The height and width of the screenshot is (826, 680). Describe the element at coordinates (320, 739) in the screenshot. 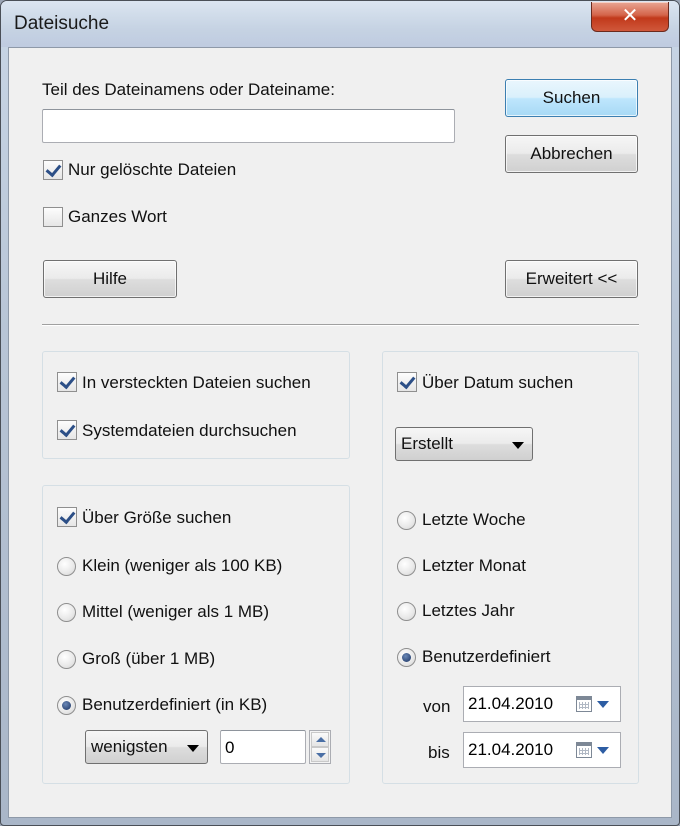

I see `spin-up-icon` at that location.